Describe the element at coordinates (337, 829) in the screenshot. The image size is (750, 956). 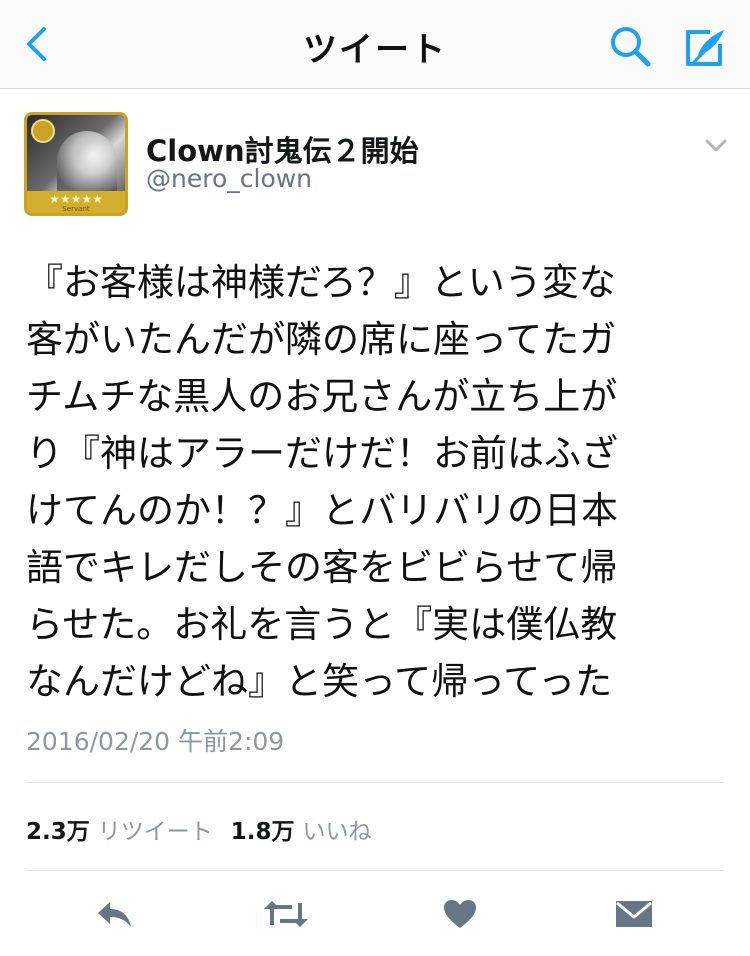
I see `like-label: いいね` at that location.